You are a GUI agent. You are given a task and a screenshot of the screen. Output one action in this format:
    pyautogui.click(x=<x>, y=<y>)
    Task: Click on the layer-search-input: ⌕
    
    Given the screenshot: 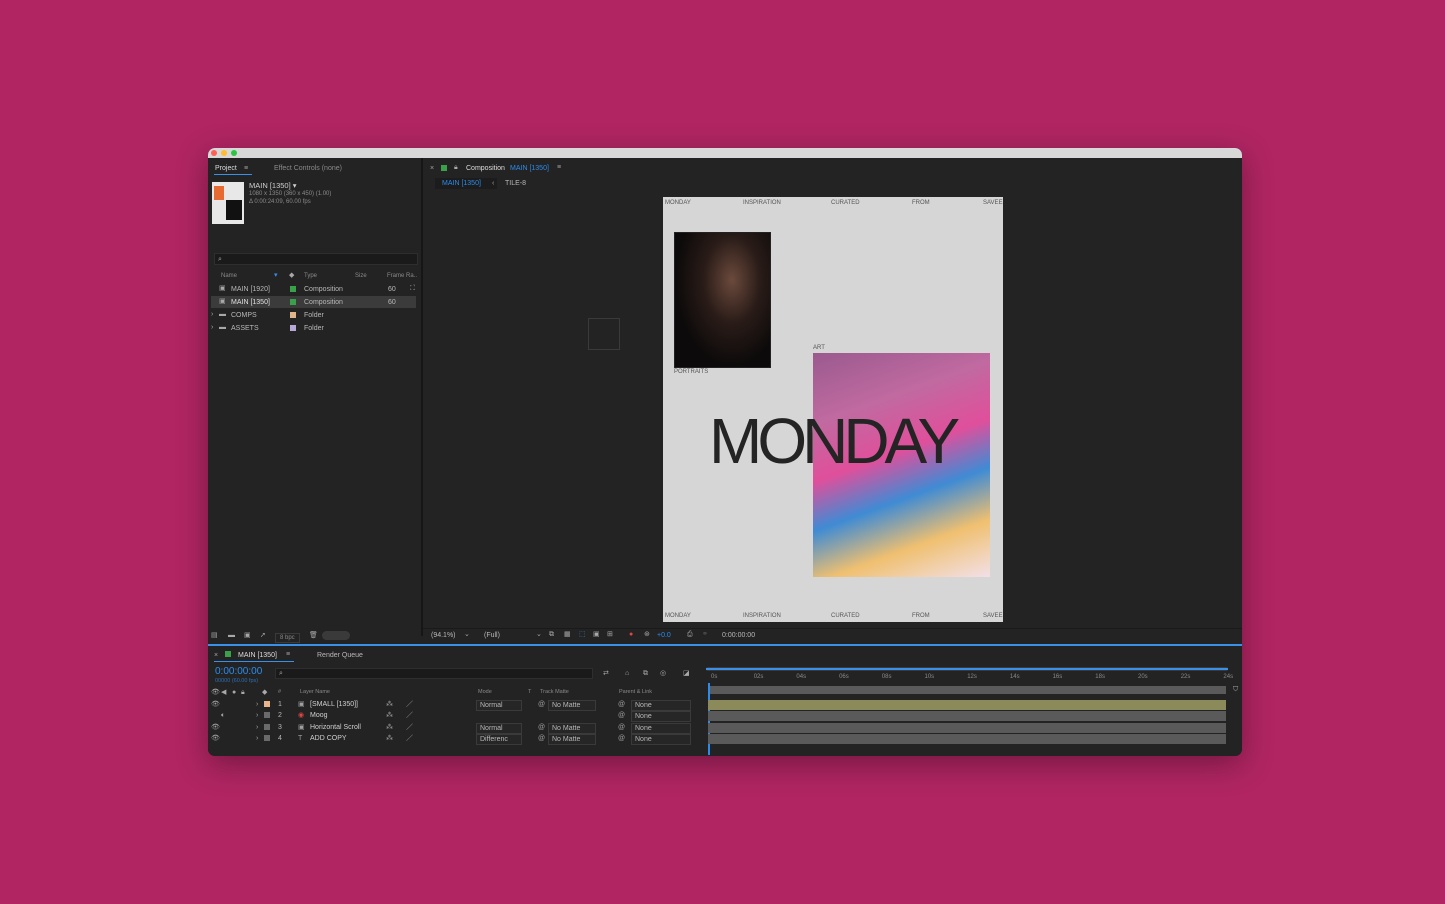 What is the action you would take?
    pyautogui.click(x=434, y=673)
    